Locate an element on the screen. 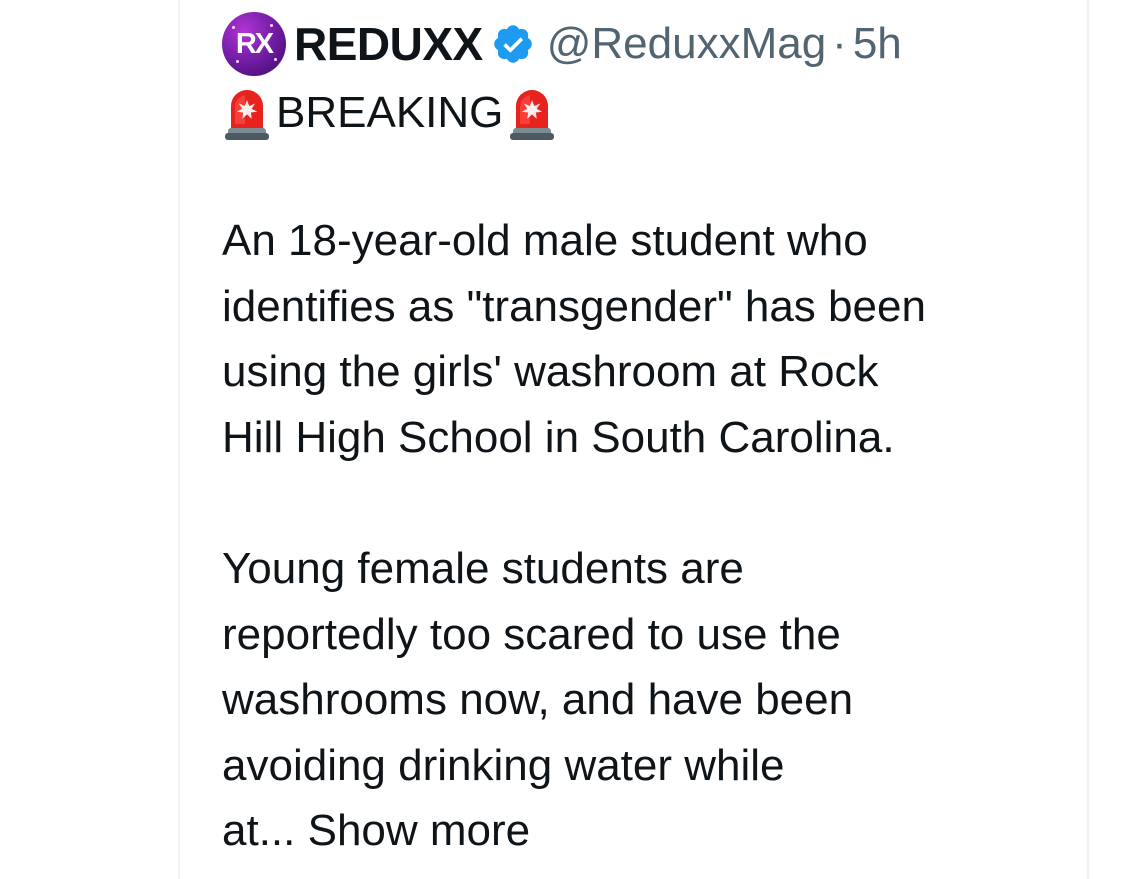 The width and height of the screenshot is (1125, 879). display-name: REDUXX is located at coordinates (388, 44).